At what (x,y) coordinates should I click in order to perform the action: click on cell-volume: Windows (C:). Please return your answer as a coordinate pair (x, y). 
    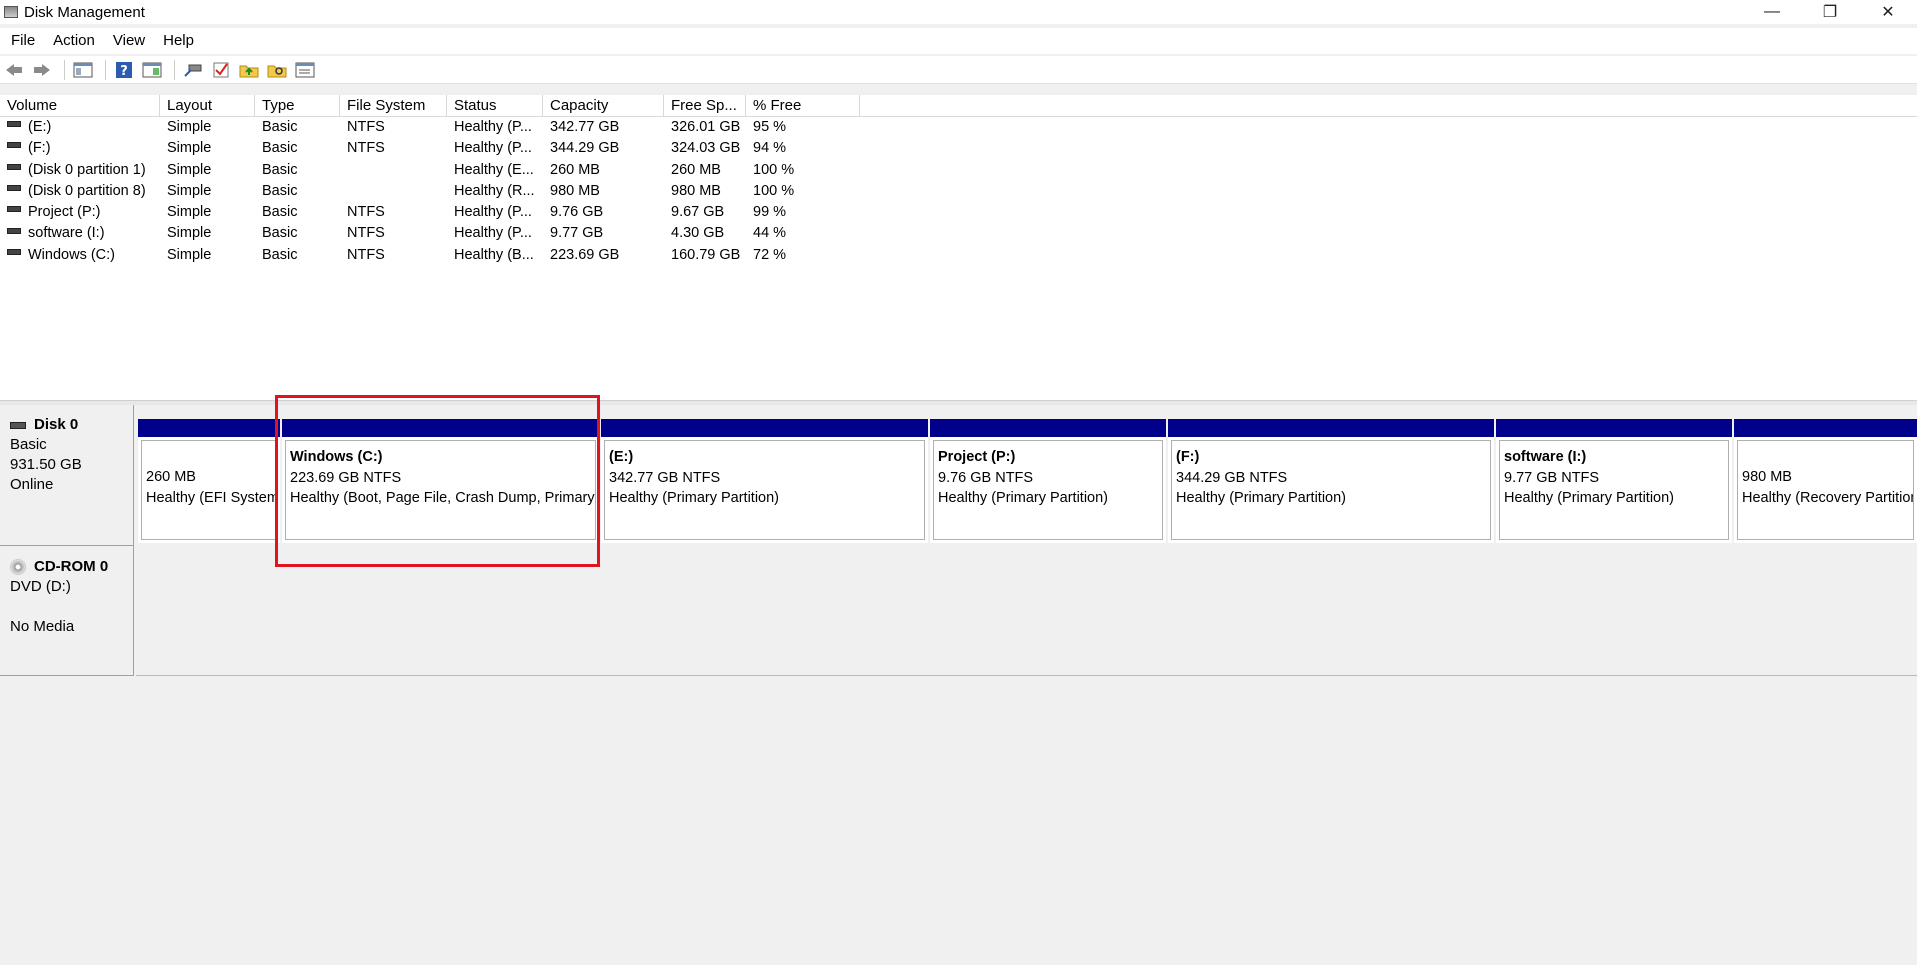
    Looking at the image, I should click on (80, 255).